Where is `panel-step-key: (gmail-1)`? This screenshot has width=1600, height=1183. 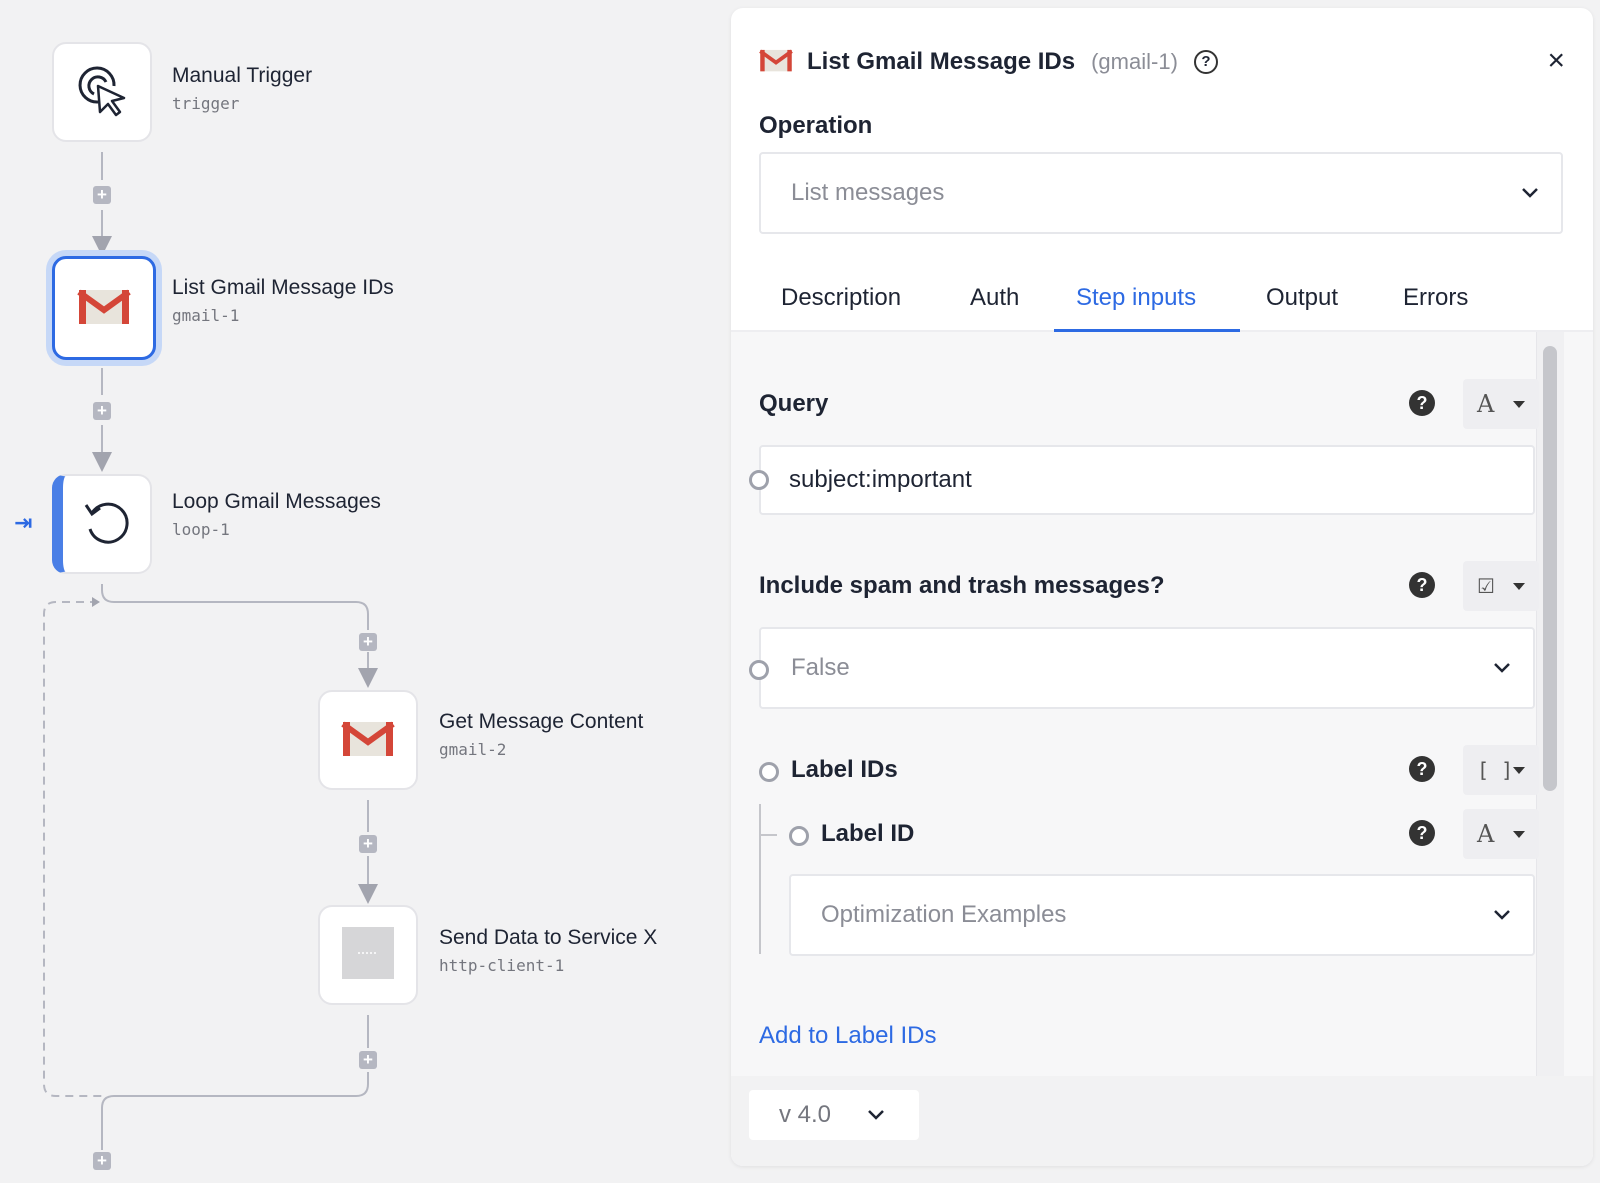 panel-step-key: (gmail-1) is located at coordinates (1134, 61).